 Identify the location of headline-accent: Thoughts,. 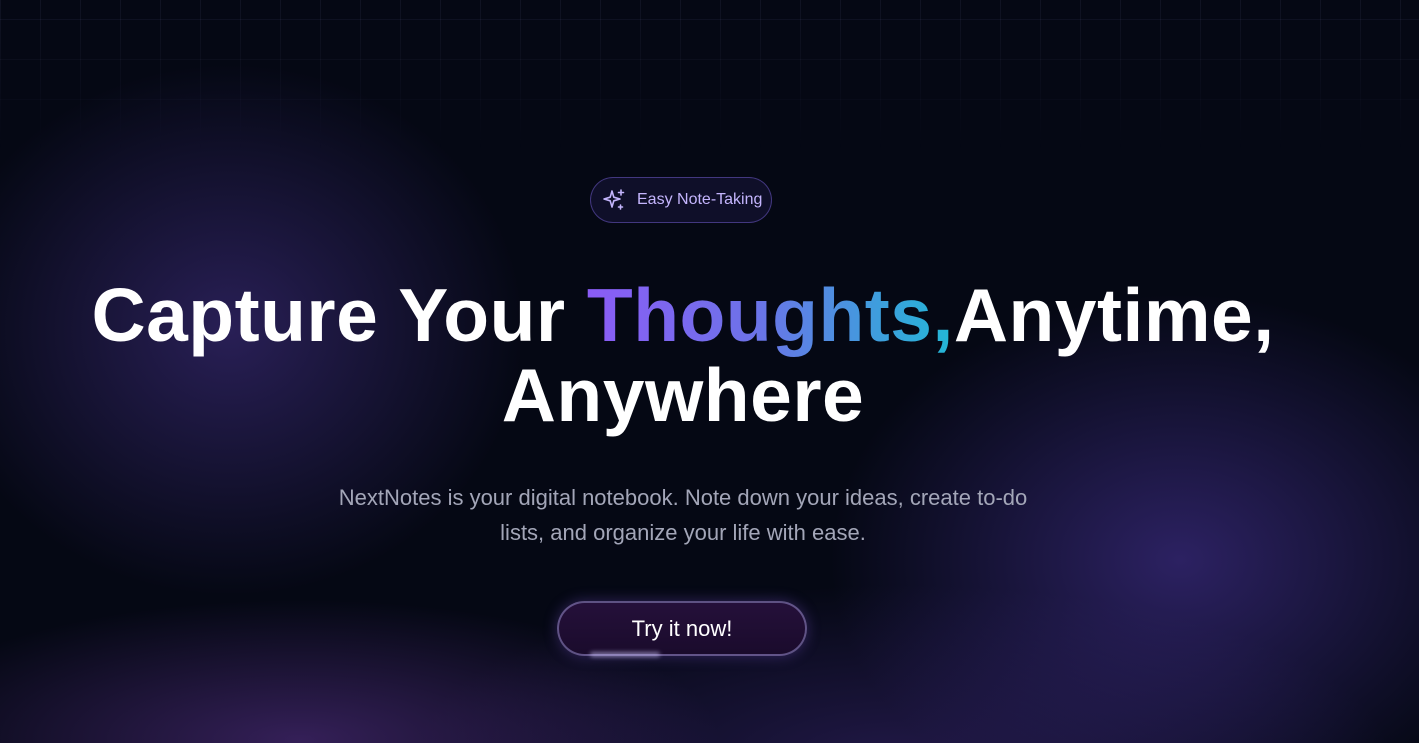
(770, 315).